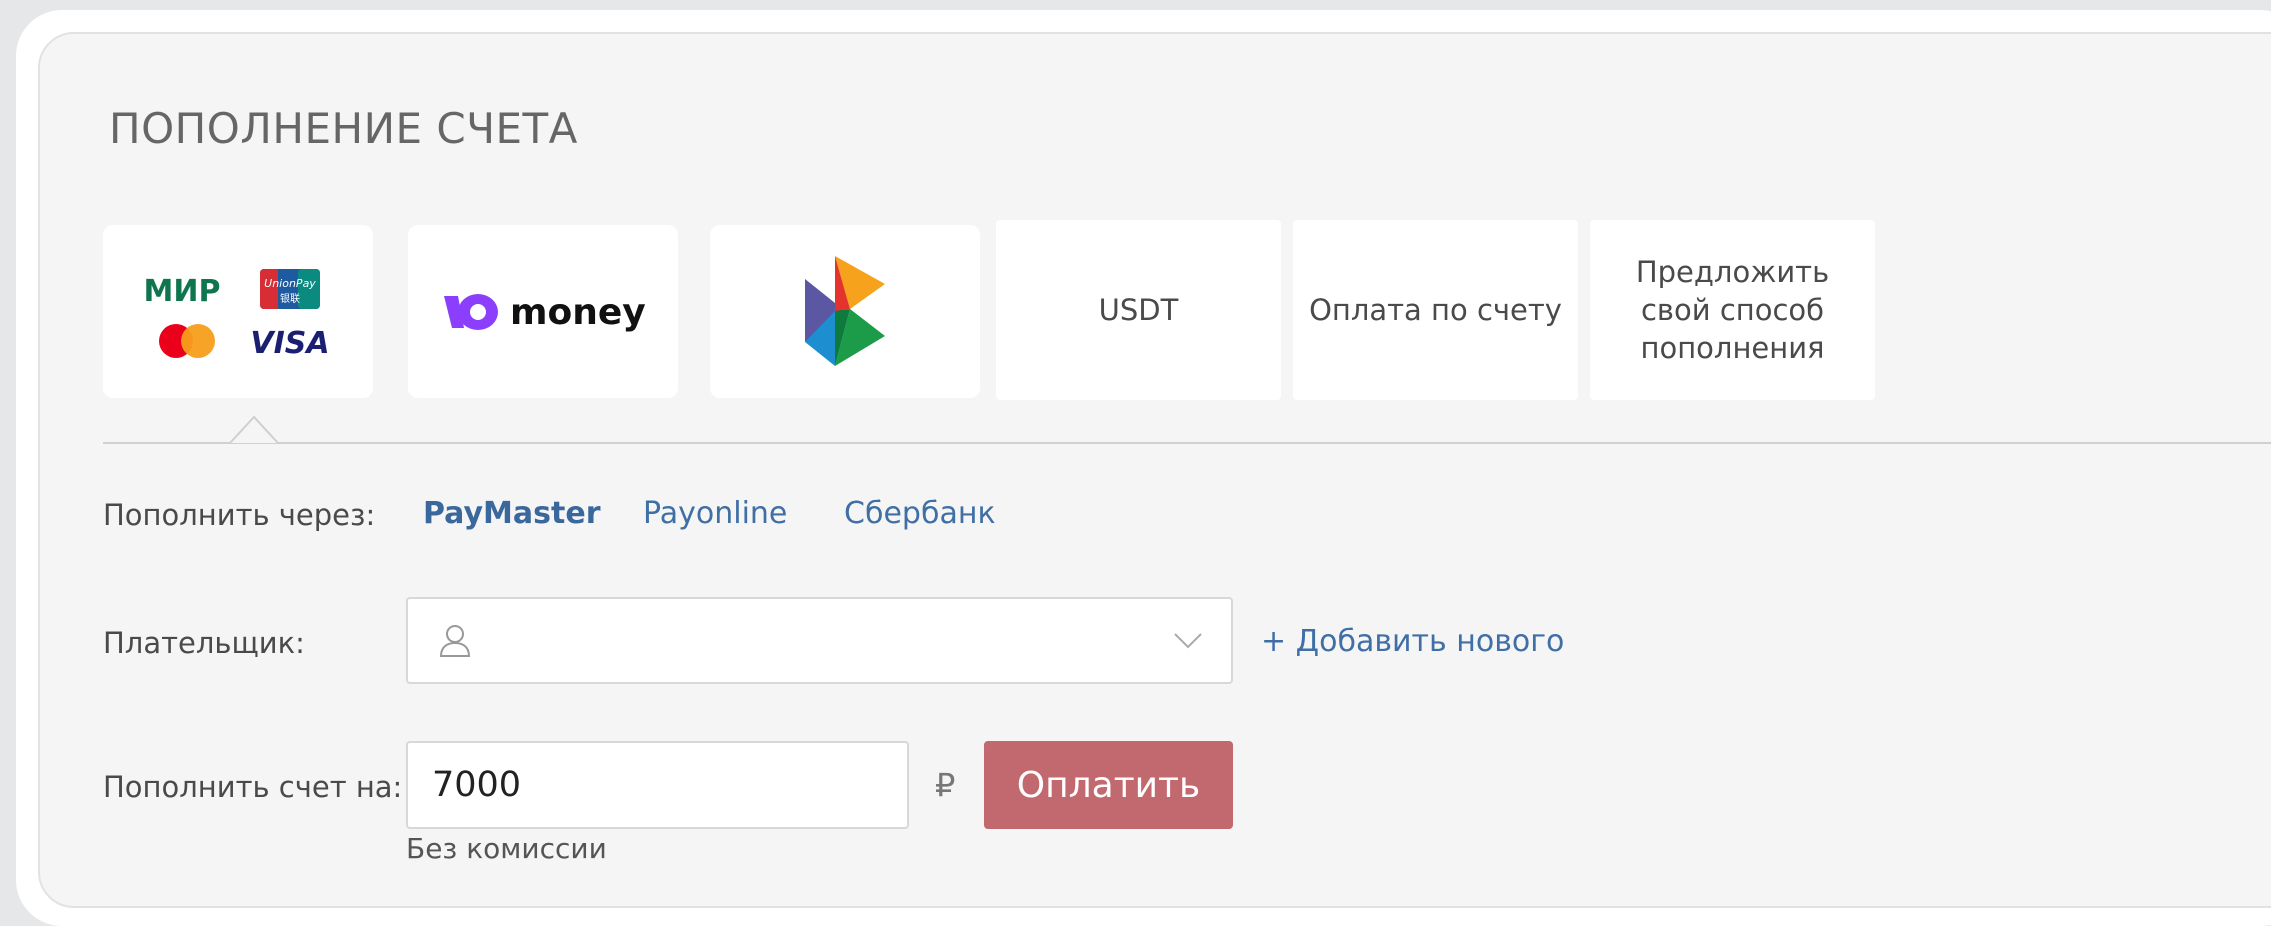  What do you see at coordinates (1732, 348) in the screenshot?
I see `suggest-label-line3: пополнения` at bounding box center [1732, 348].